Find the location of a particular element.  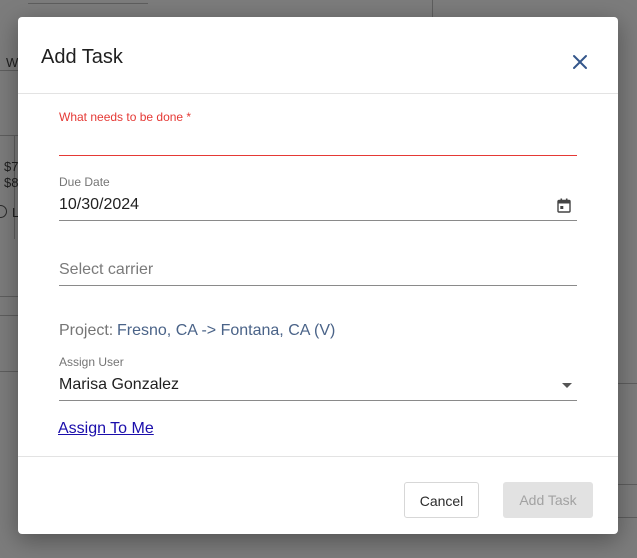

dialog-header: Add Task is located at coordinates (318, 55).